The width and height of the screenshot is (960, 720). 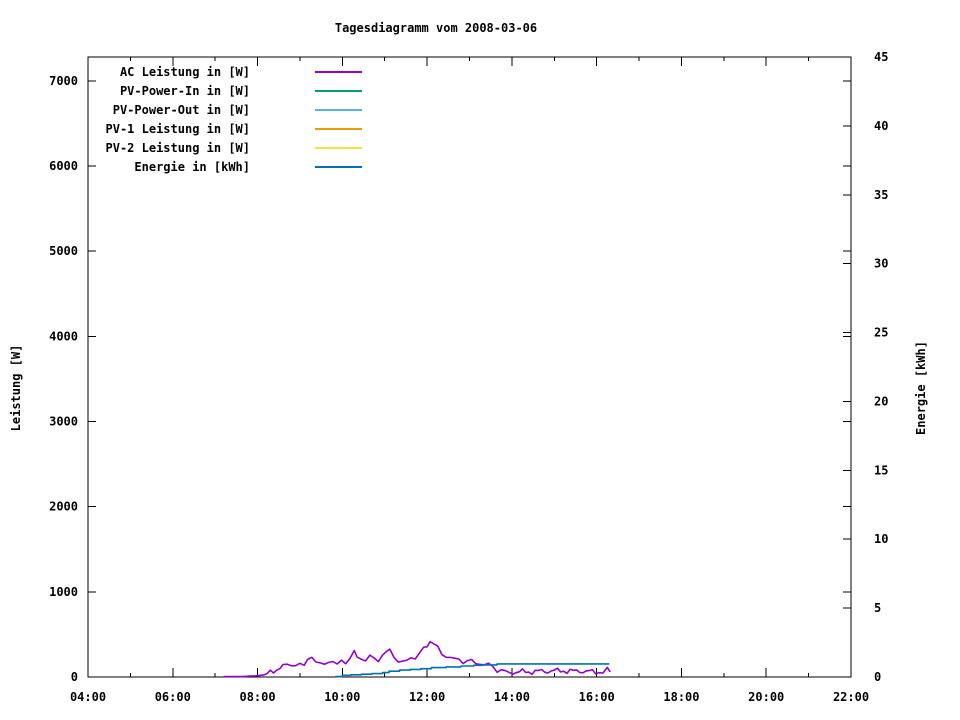 I want to click on y2-tick-label: 0, so click(x=877, y=677).